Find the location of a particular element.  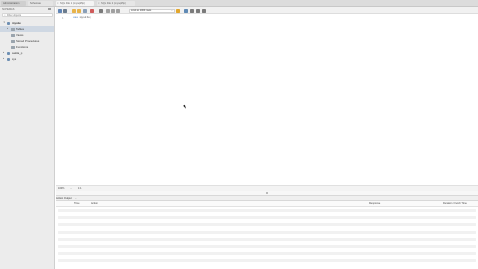

explain-icon is located at coordinates (85, 10).